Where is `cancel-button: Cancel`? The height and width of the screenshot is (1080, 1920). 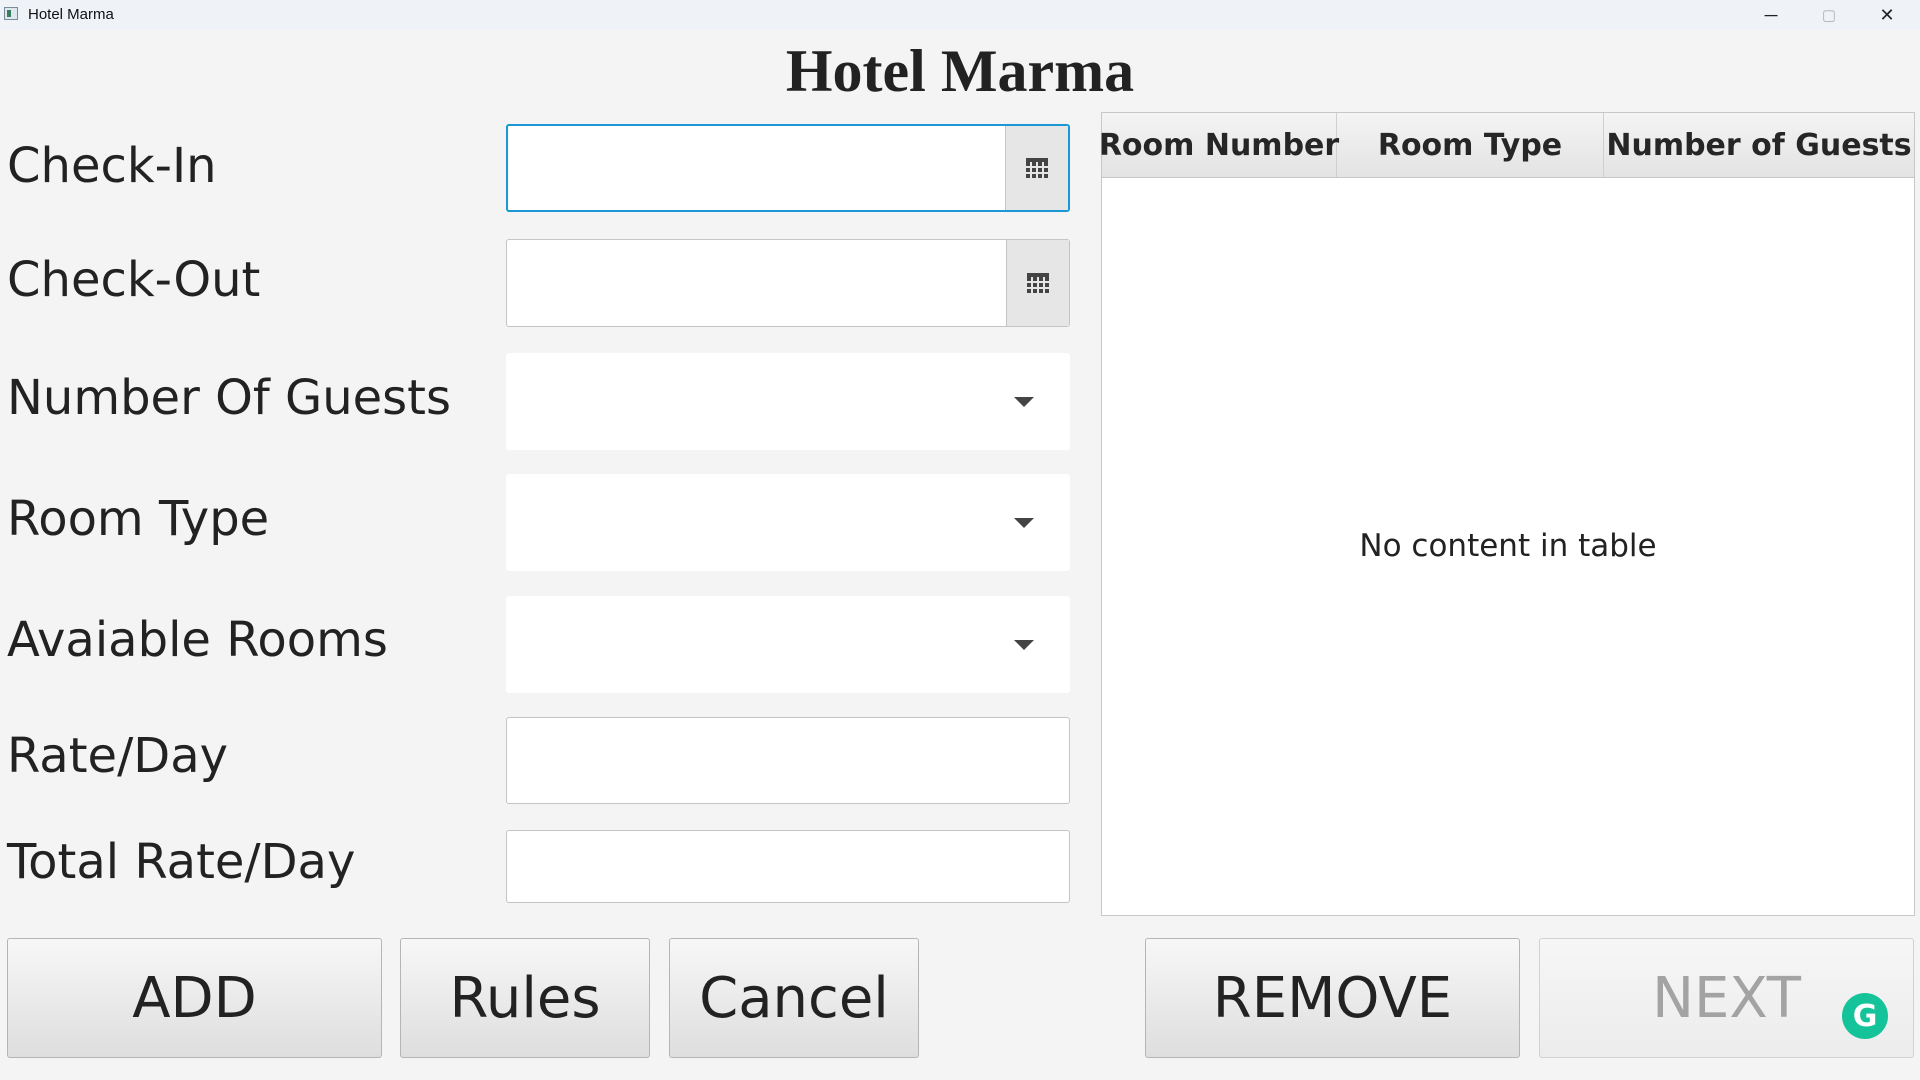
cancel-button: Cancel is located at coordinates (794, 998).